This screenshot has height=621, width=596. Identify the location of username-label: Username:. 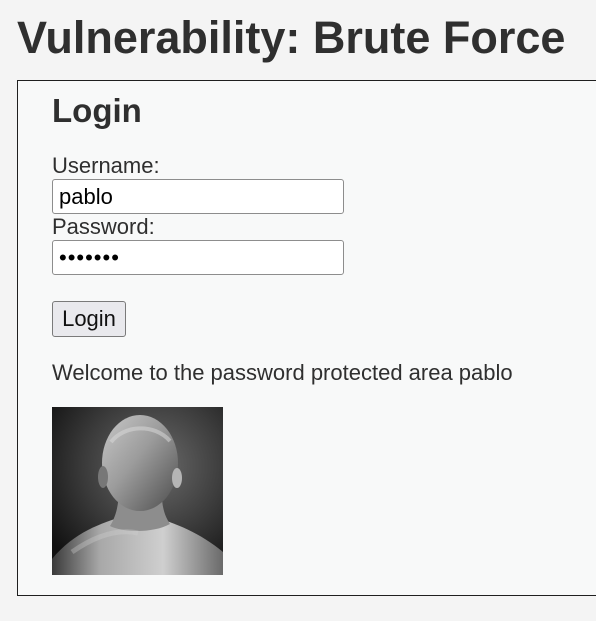
(106, 165).